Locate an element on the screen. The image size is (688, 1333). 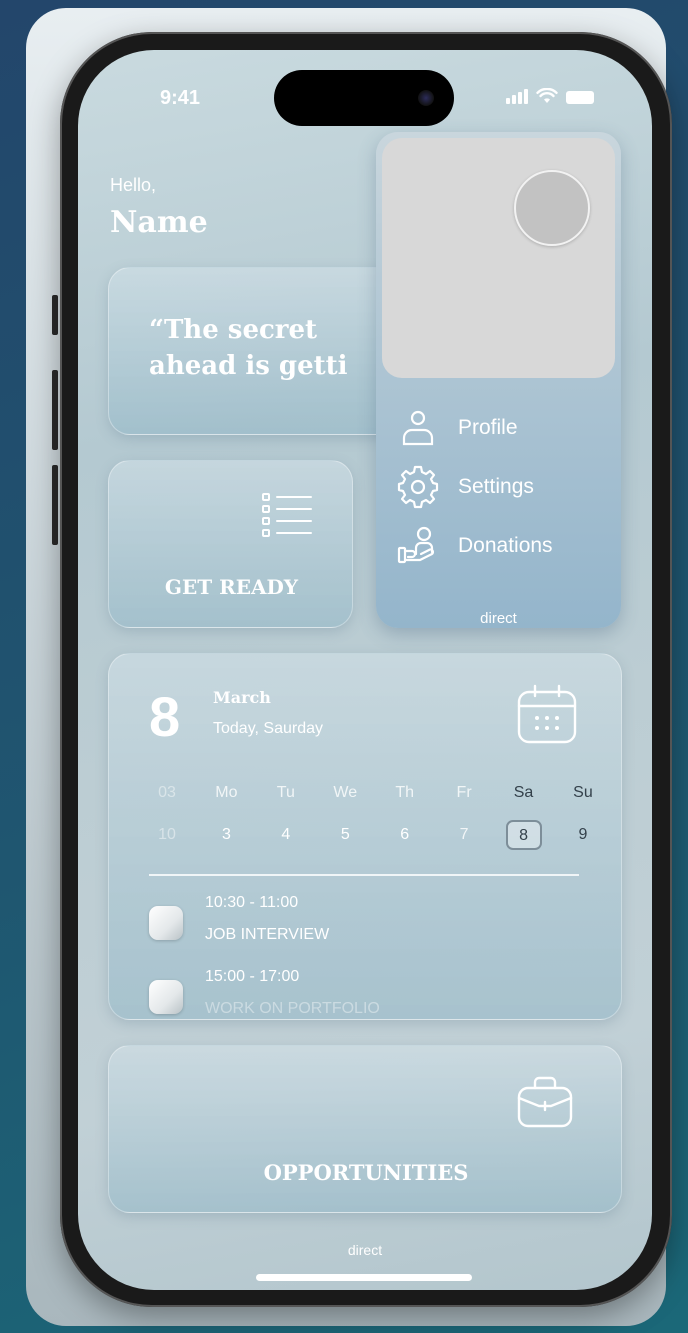
status-icons is located at coordinates (550, 96).